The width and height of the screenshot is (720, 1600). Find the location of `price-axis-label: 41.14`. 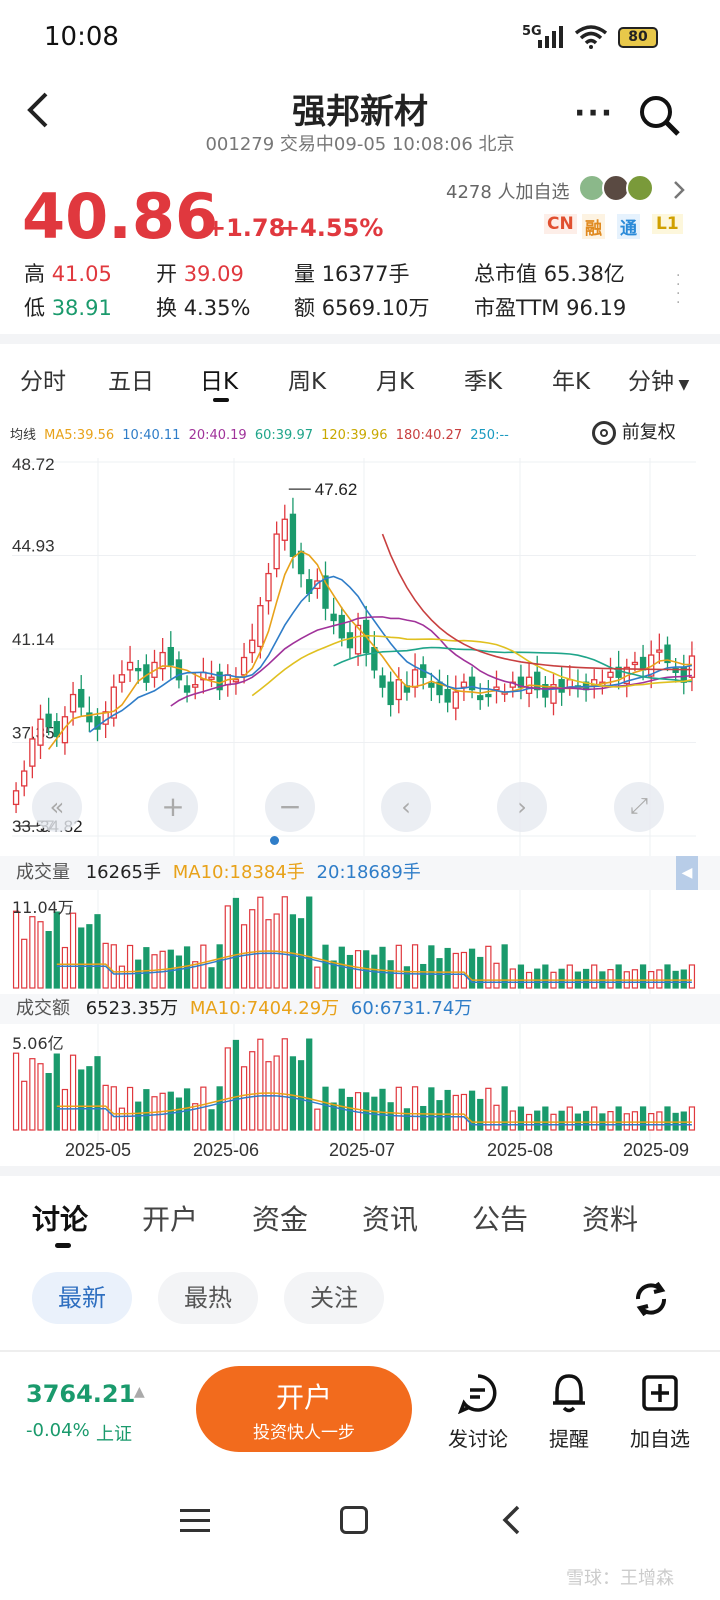

price-axis-label: 41.14 is located at coordinates (33, 639).